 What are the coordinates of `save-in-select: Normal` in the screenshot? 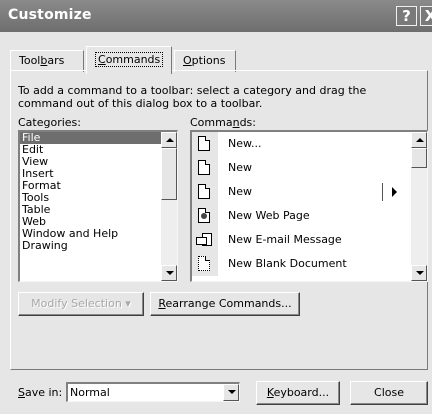 It's located at (153, 392).